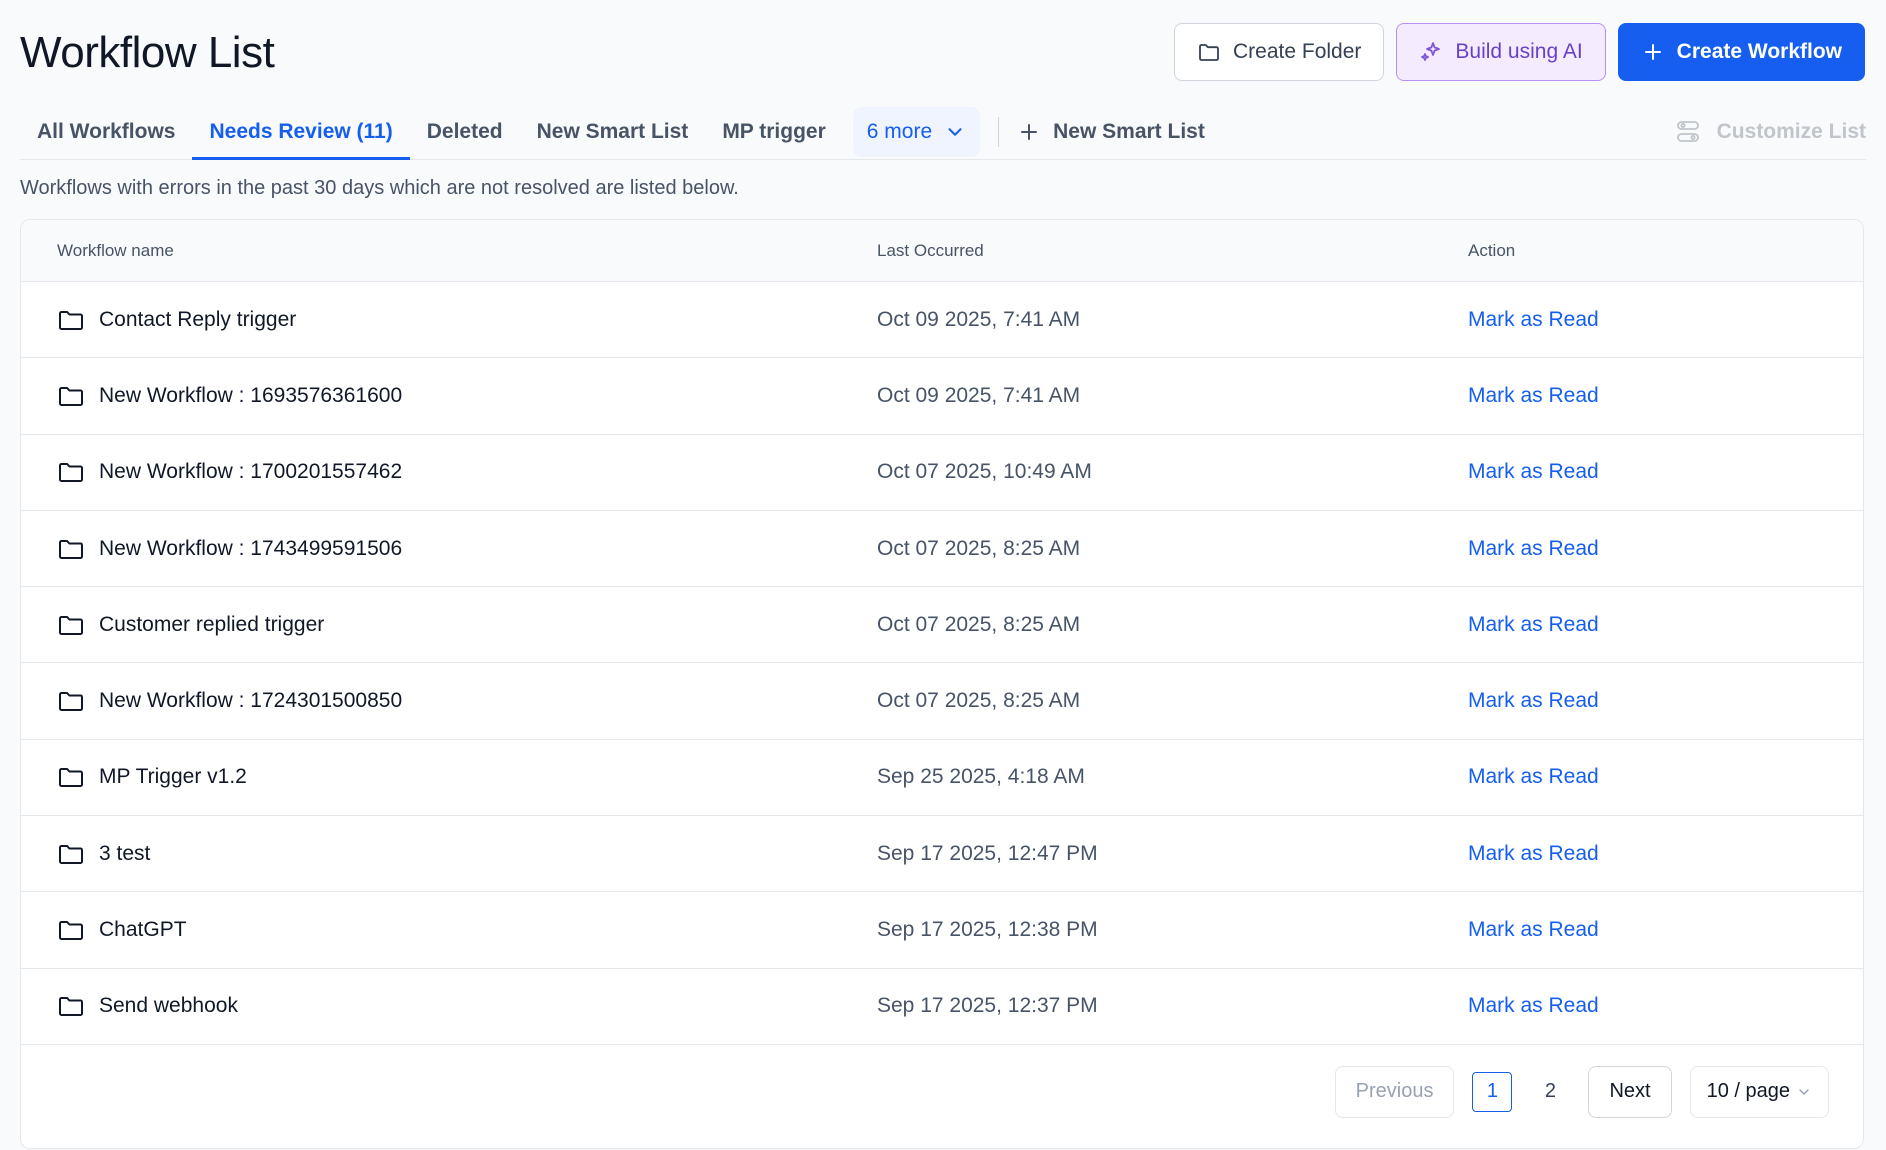 The image size is (1886, 1150). I want to click on customize-icon, so click(1687, 131).